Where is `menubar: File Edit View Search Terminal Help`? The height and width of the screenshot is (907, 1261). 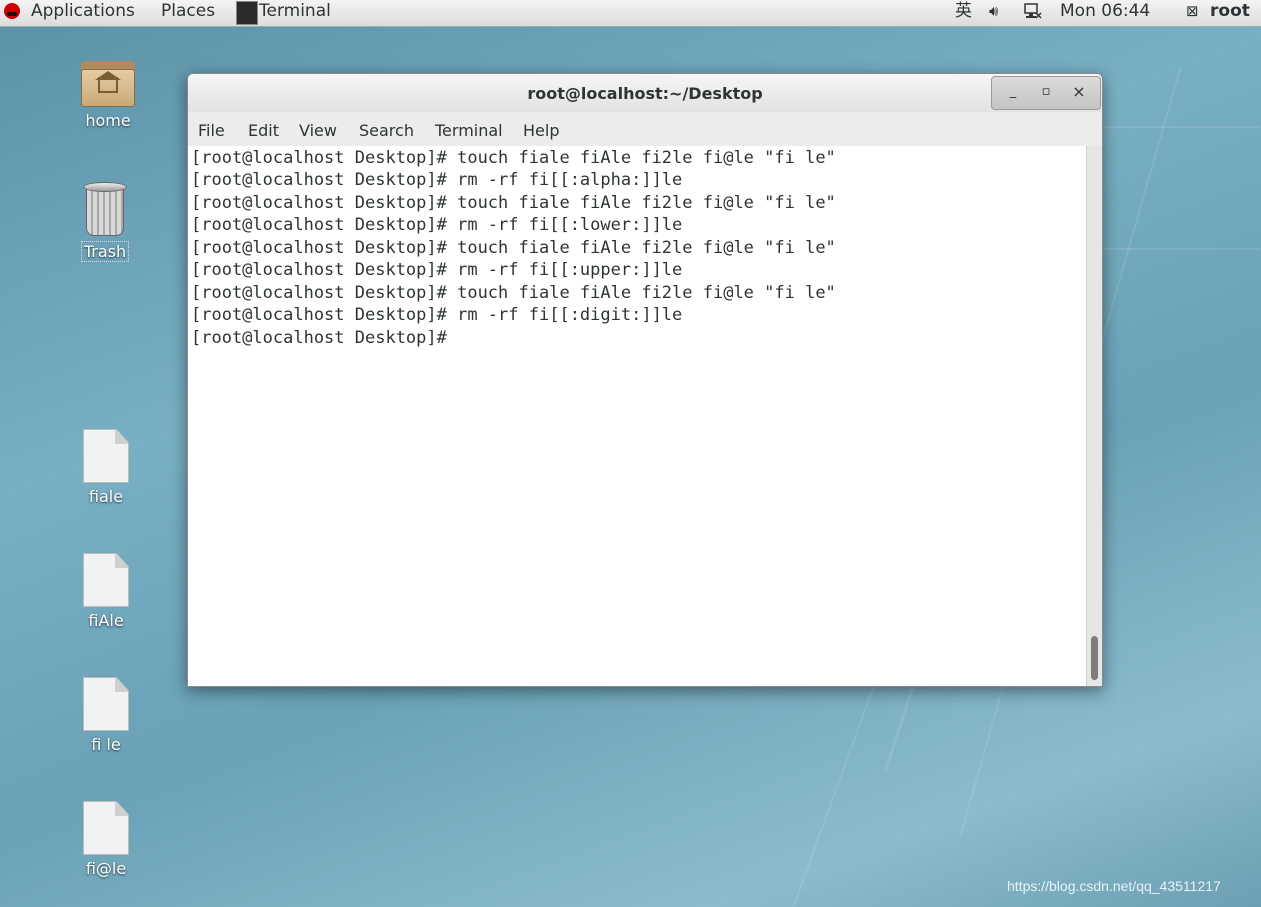 menubar: File Edit View Search Terminal Help is located at coordinates (645, 129).